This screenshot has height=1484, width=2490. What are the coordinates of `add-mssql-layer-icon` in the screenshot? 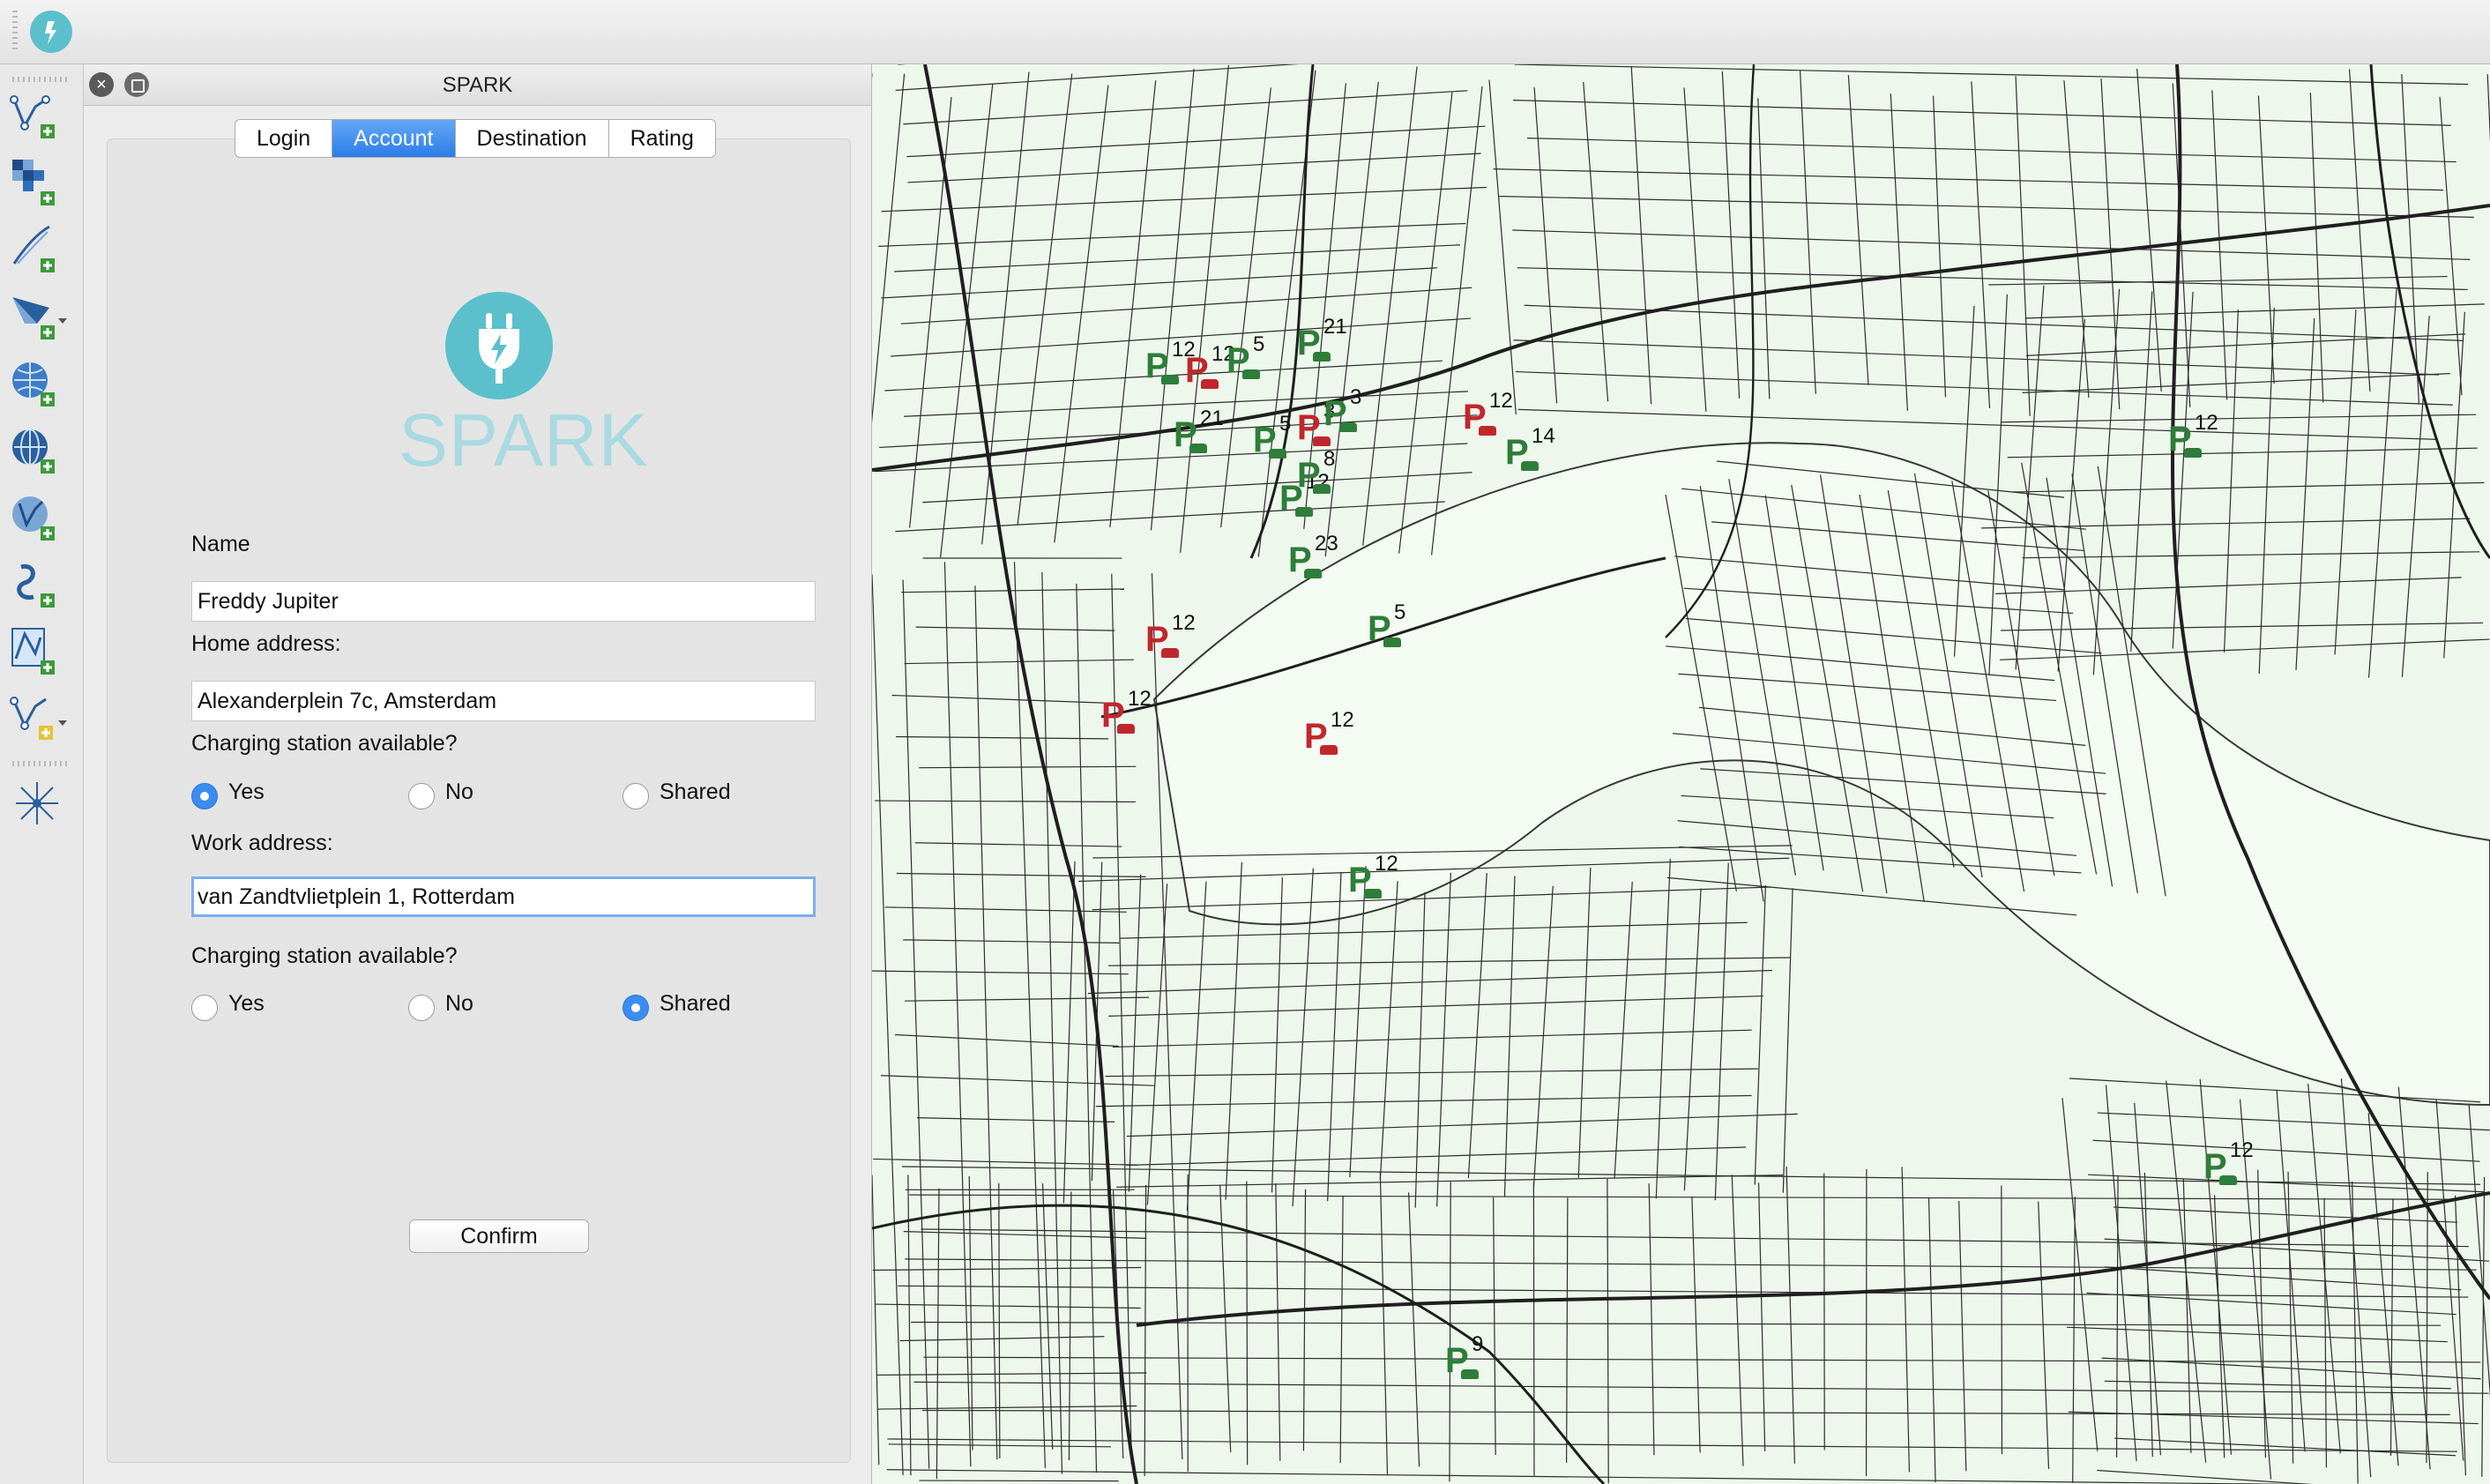 It's located at (38, 584).